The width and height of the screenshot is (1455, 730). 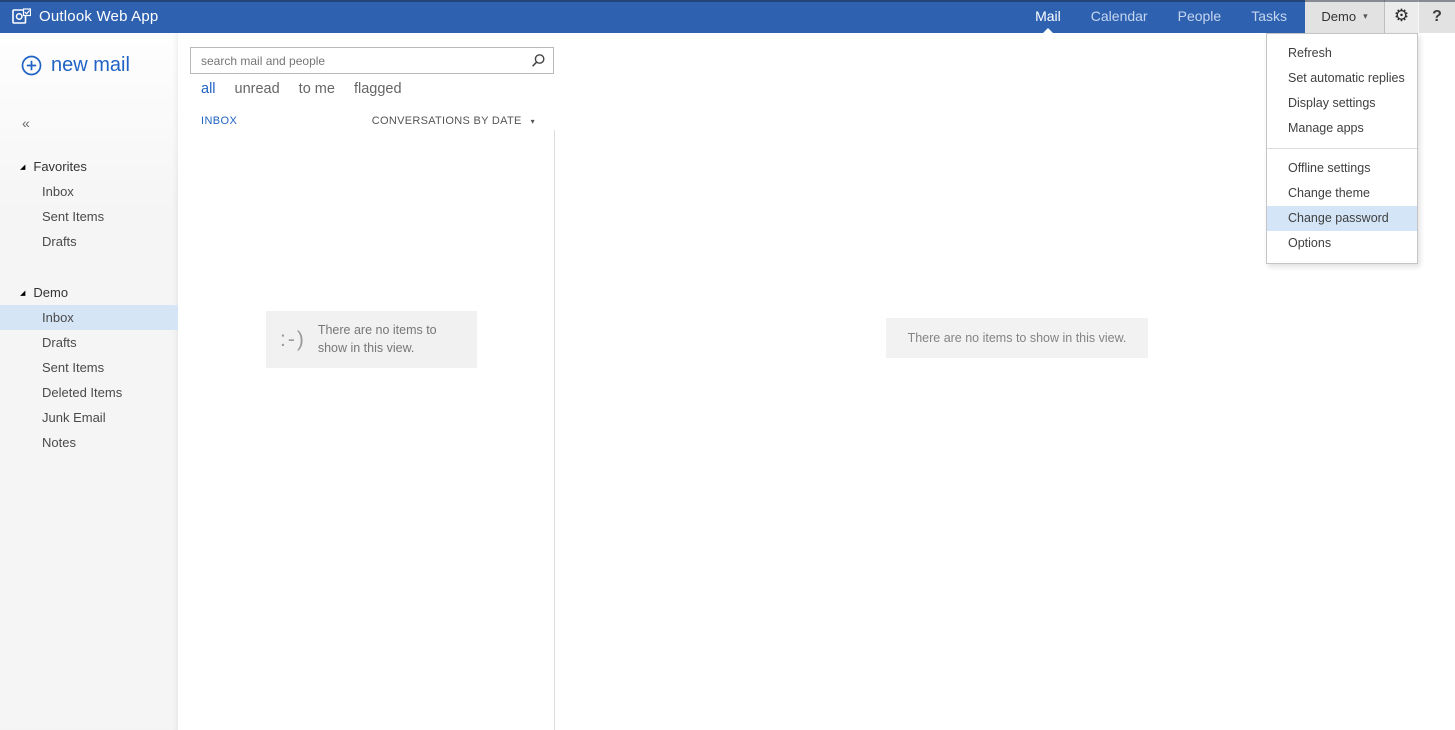 I want to click on app-title: Outlook Web App, so click(x=99, y=16).